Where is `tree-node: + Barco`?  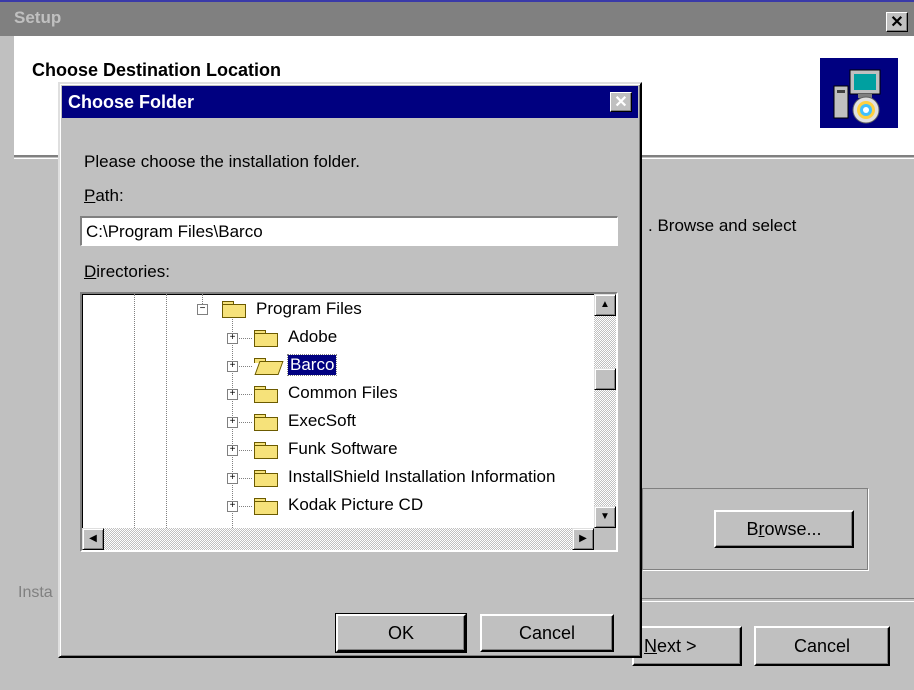
tree-node: + Barco is located at coordinates (342, 366).